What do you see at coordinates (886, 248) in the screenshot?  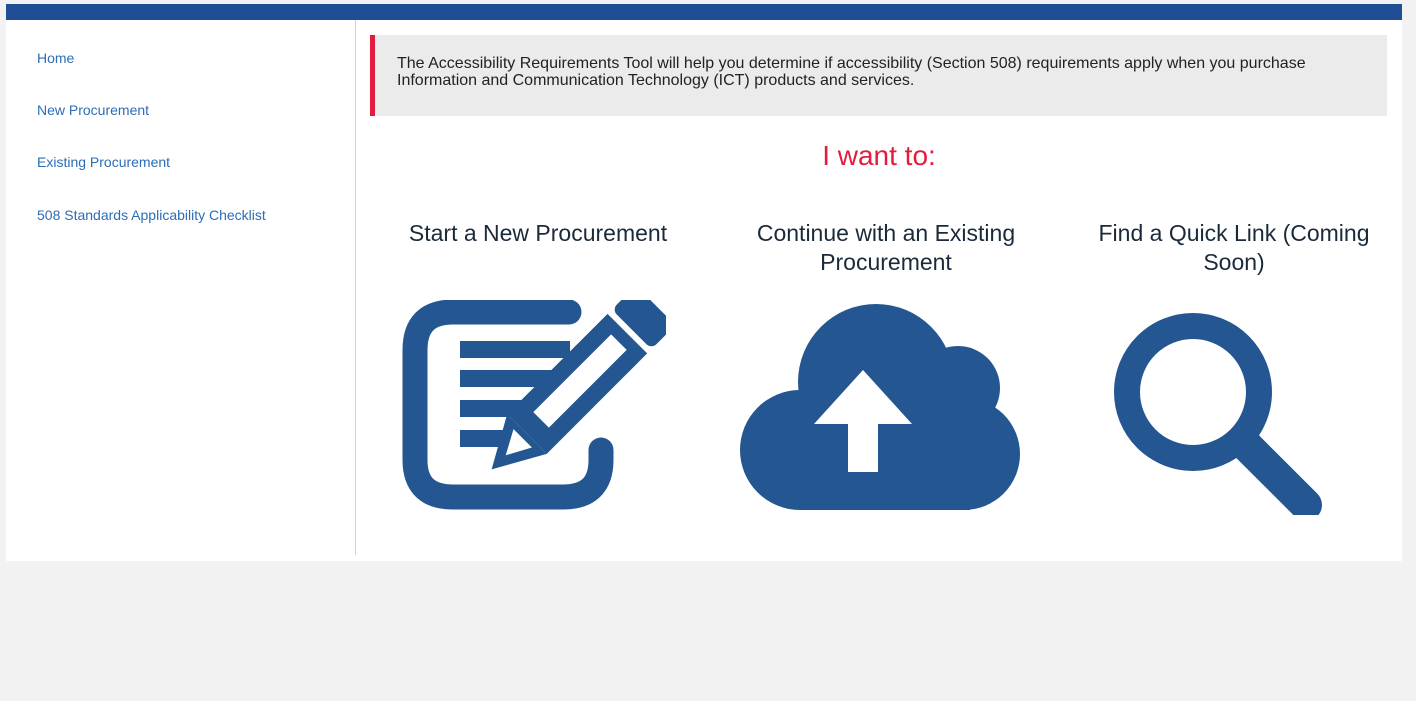 I see `existing-procurement-title: Continue with an Existing Procurement` at bounding box center [886, 248].